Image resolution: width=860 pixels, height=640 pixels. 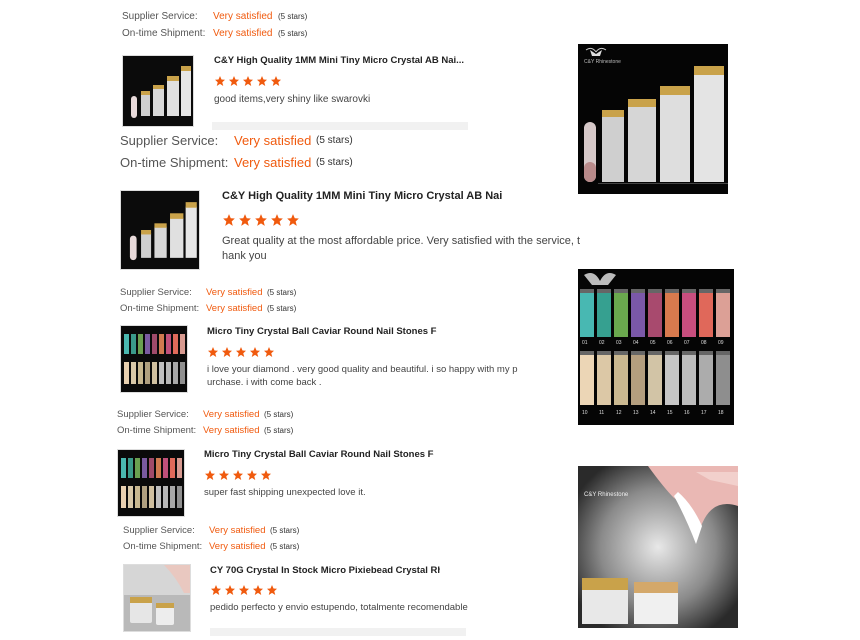 What do you see at coordinates (670, 413) in the screenshot?
I see `tube-number: 15` at bounding box center [670, 413].